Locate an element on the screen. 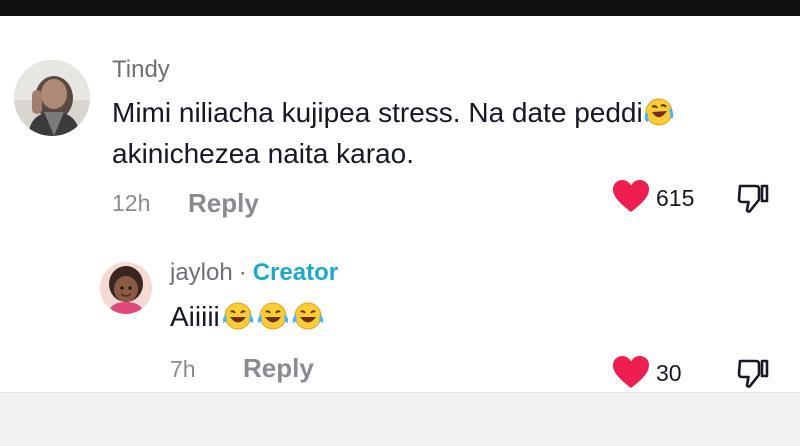  reply-username-row: jayloh · Creator is located at coordinates (254, 273).